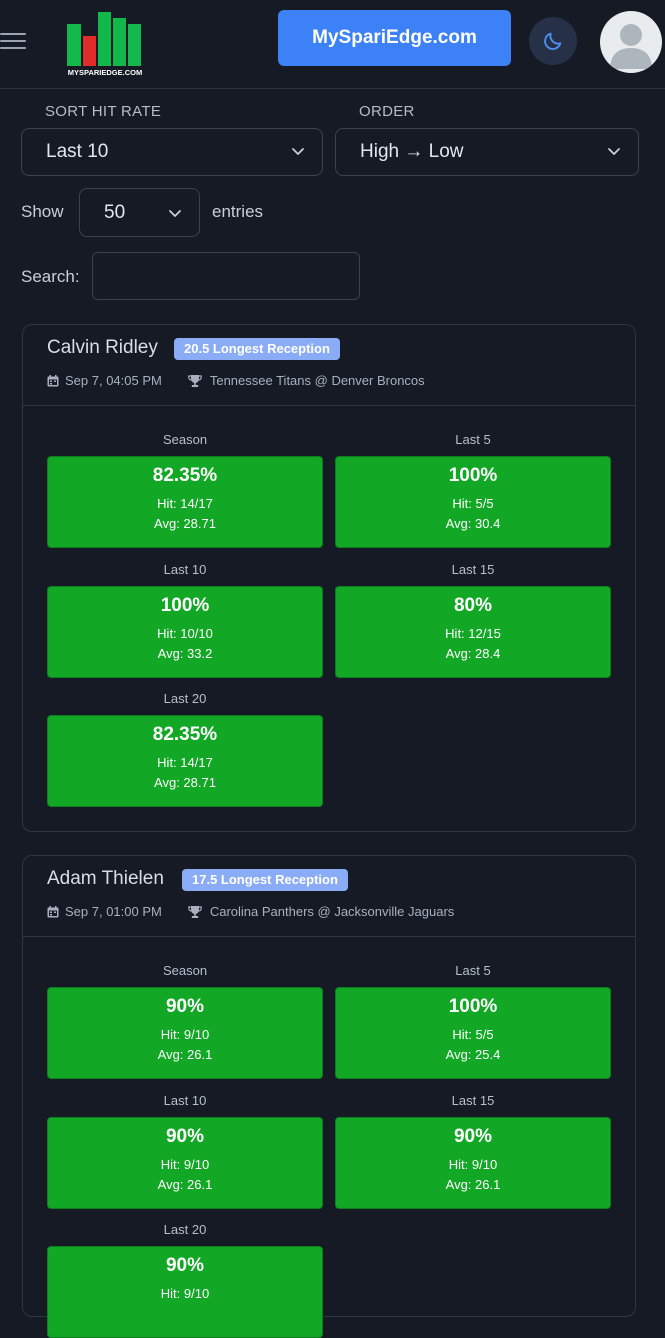 This screenshot has height=1338, width=665. Describe the element at coordinates (473, 523) in the screenshot. I see `average-value: Avg: 30.4` at that location.